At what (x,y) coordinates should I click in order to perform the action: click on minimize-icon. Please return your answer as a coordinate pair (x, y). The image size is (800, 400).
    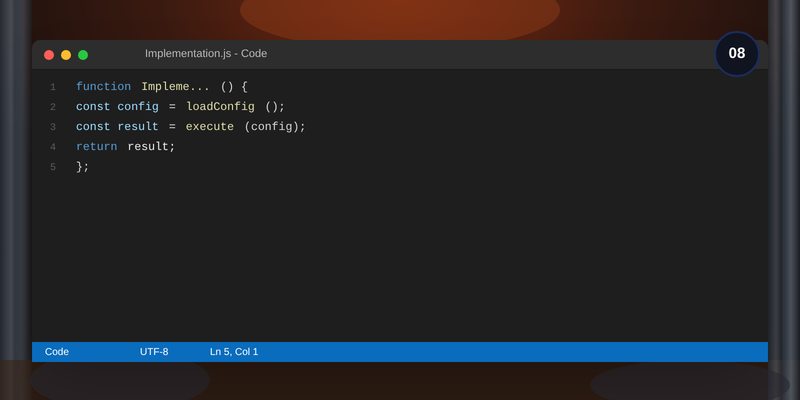
    Looking at the image, I should click on (66, 55).